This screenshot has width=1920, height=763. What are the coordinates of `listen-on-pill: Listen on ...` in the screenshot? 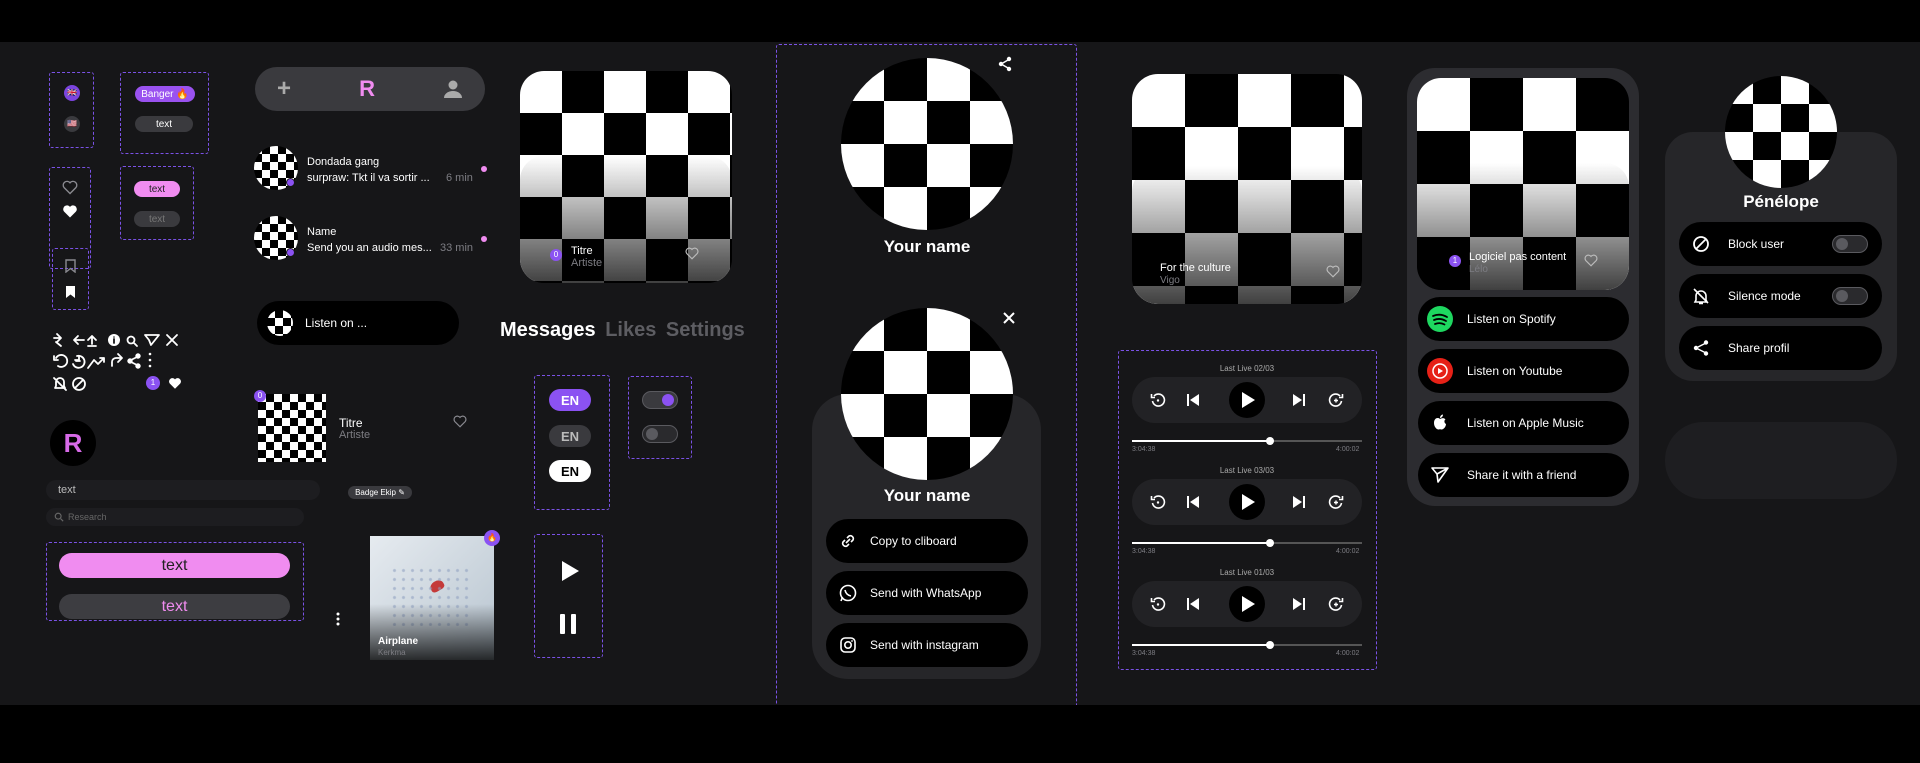 It's located at (358, 323).